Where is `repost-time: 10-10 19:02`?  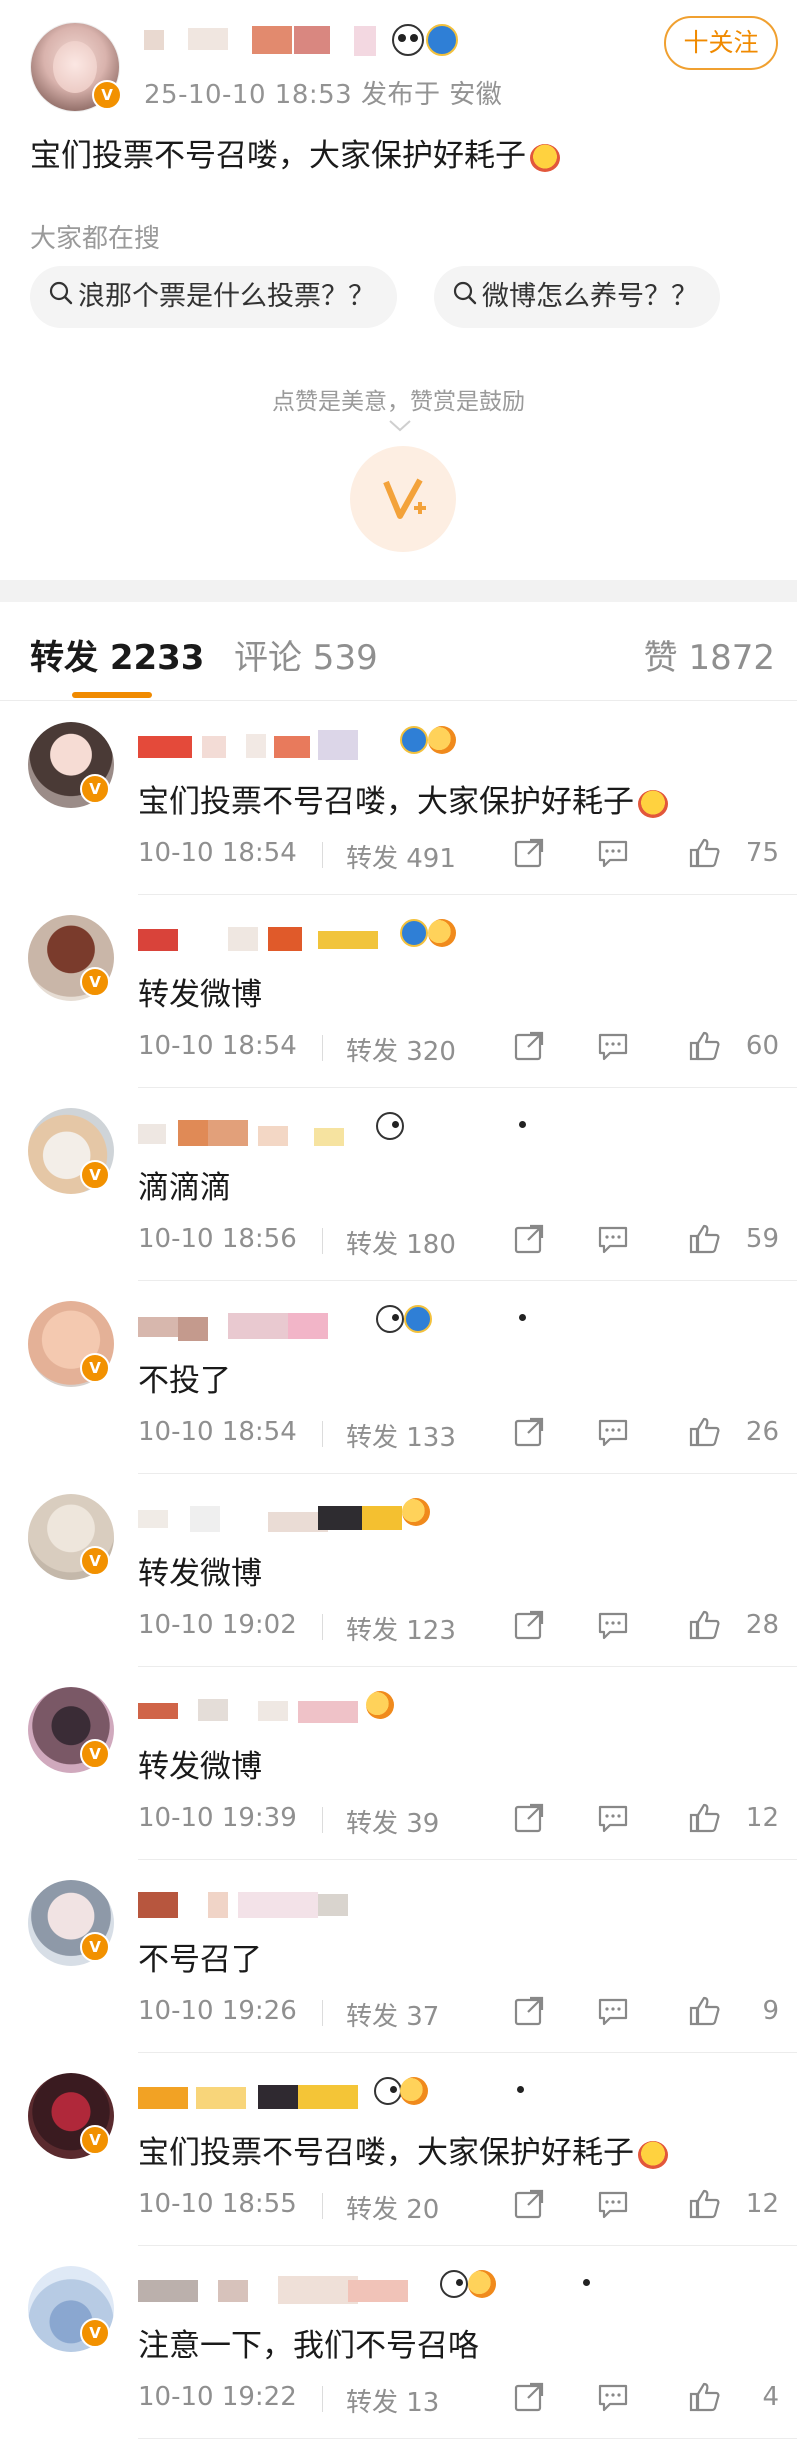
repost-time: 10-10 19:02 is located at coordinates (217, 1625).